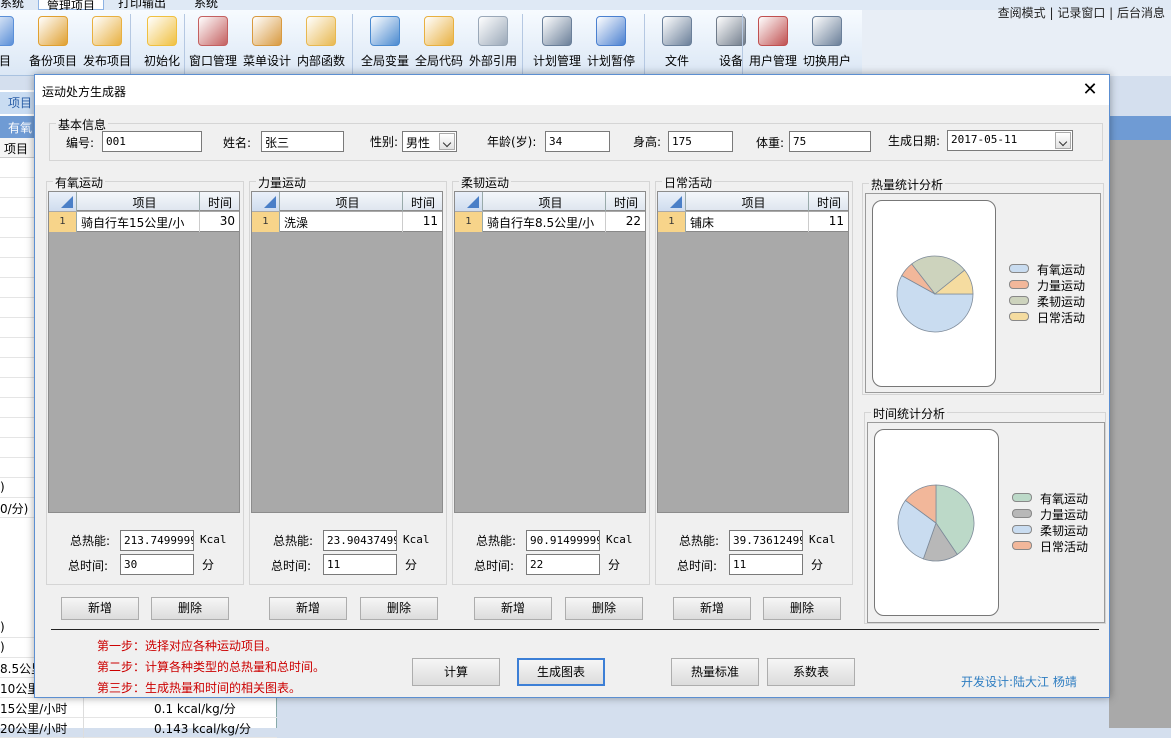 This screenshot has height=738, width=1171. Describe the element at coordinates (139, 222) in the screenshot. I see `cell-item: 骑自行车15公里/小` at that location.